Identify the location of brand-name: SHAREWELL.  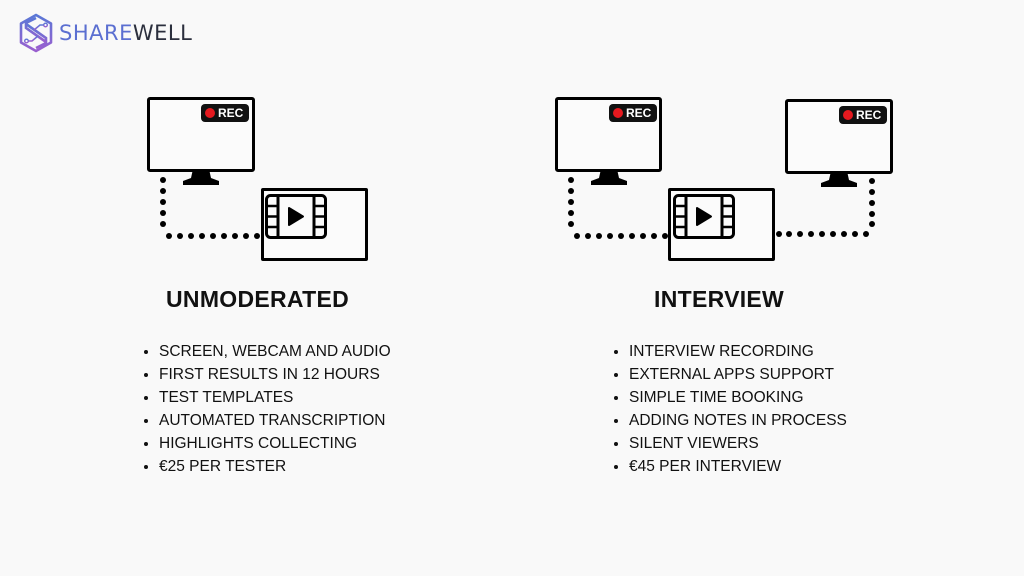
(125, 33).